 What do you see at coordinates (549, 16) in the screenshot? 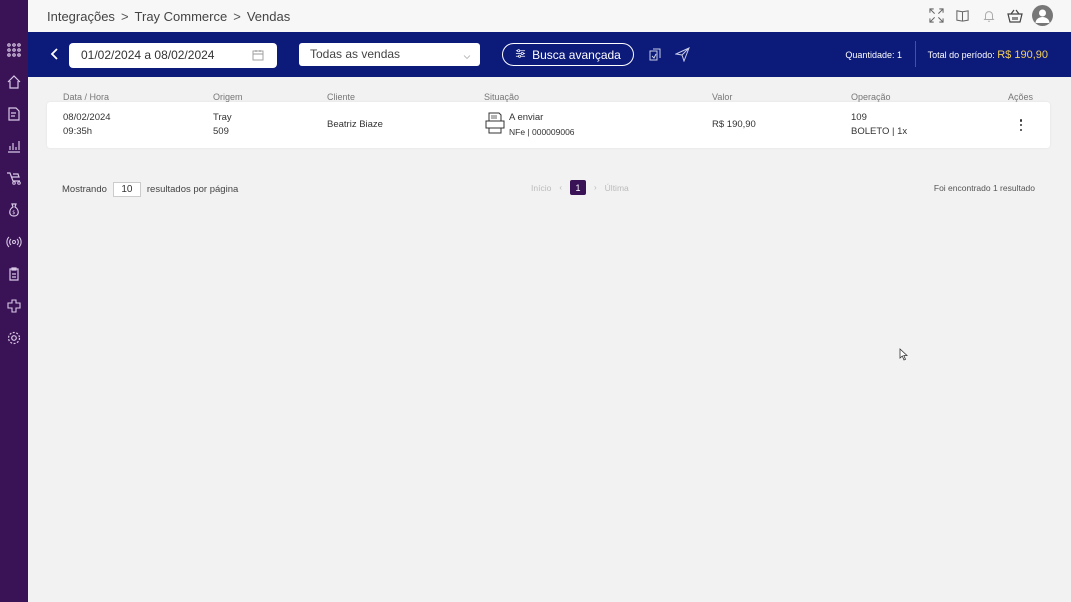
I see `top-bar: Integrações > Tray Commerce > Vendas` at bounding box center [549, 16].